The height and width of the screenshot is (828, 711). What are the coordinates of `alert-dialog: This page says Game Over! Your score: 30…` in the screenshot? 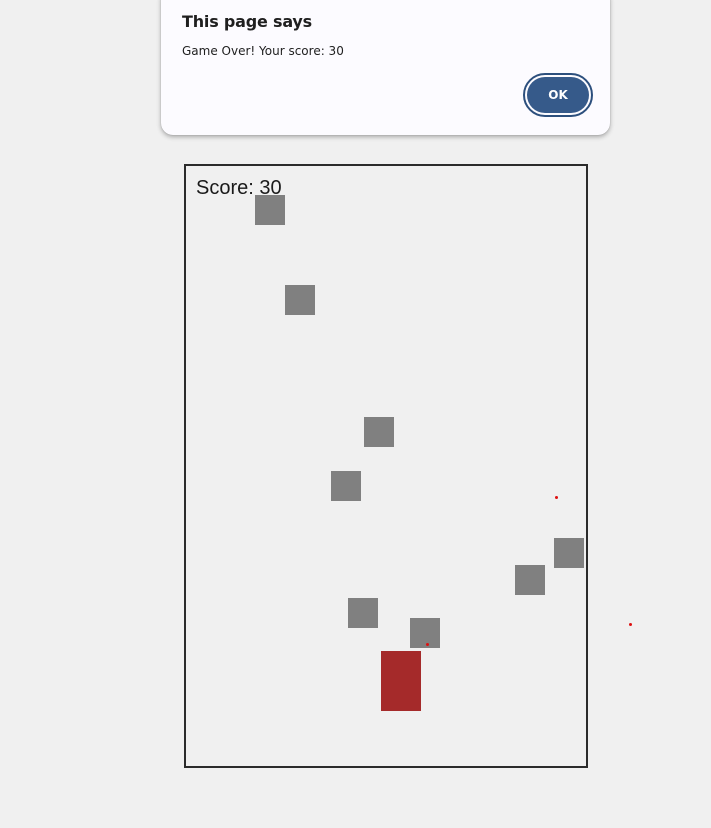 It's located at (385, 67).